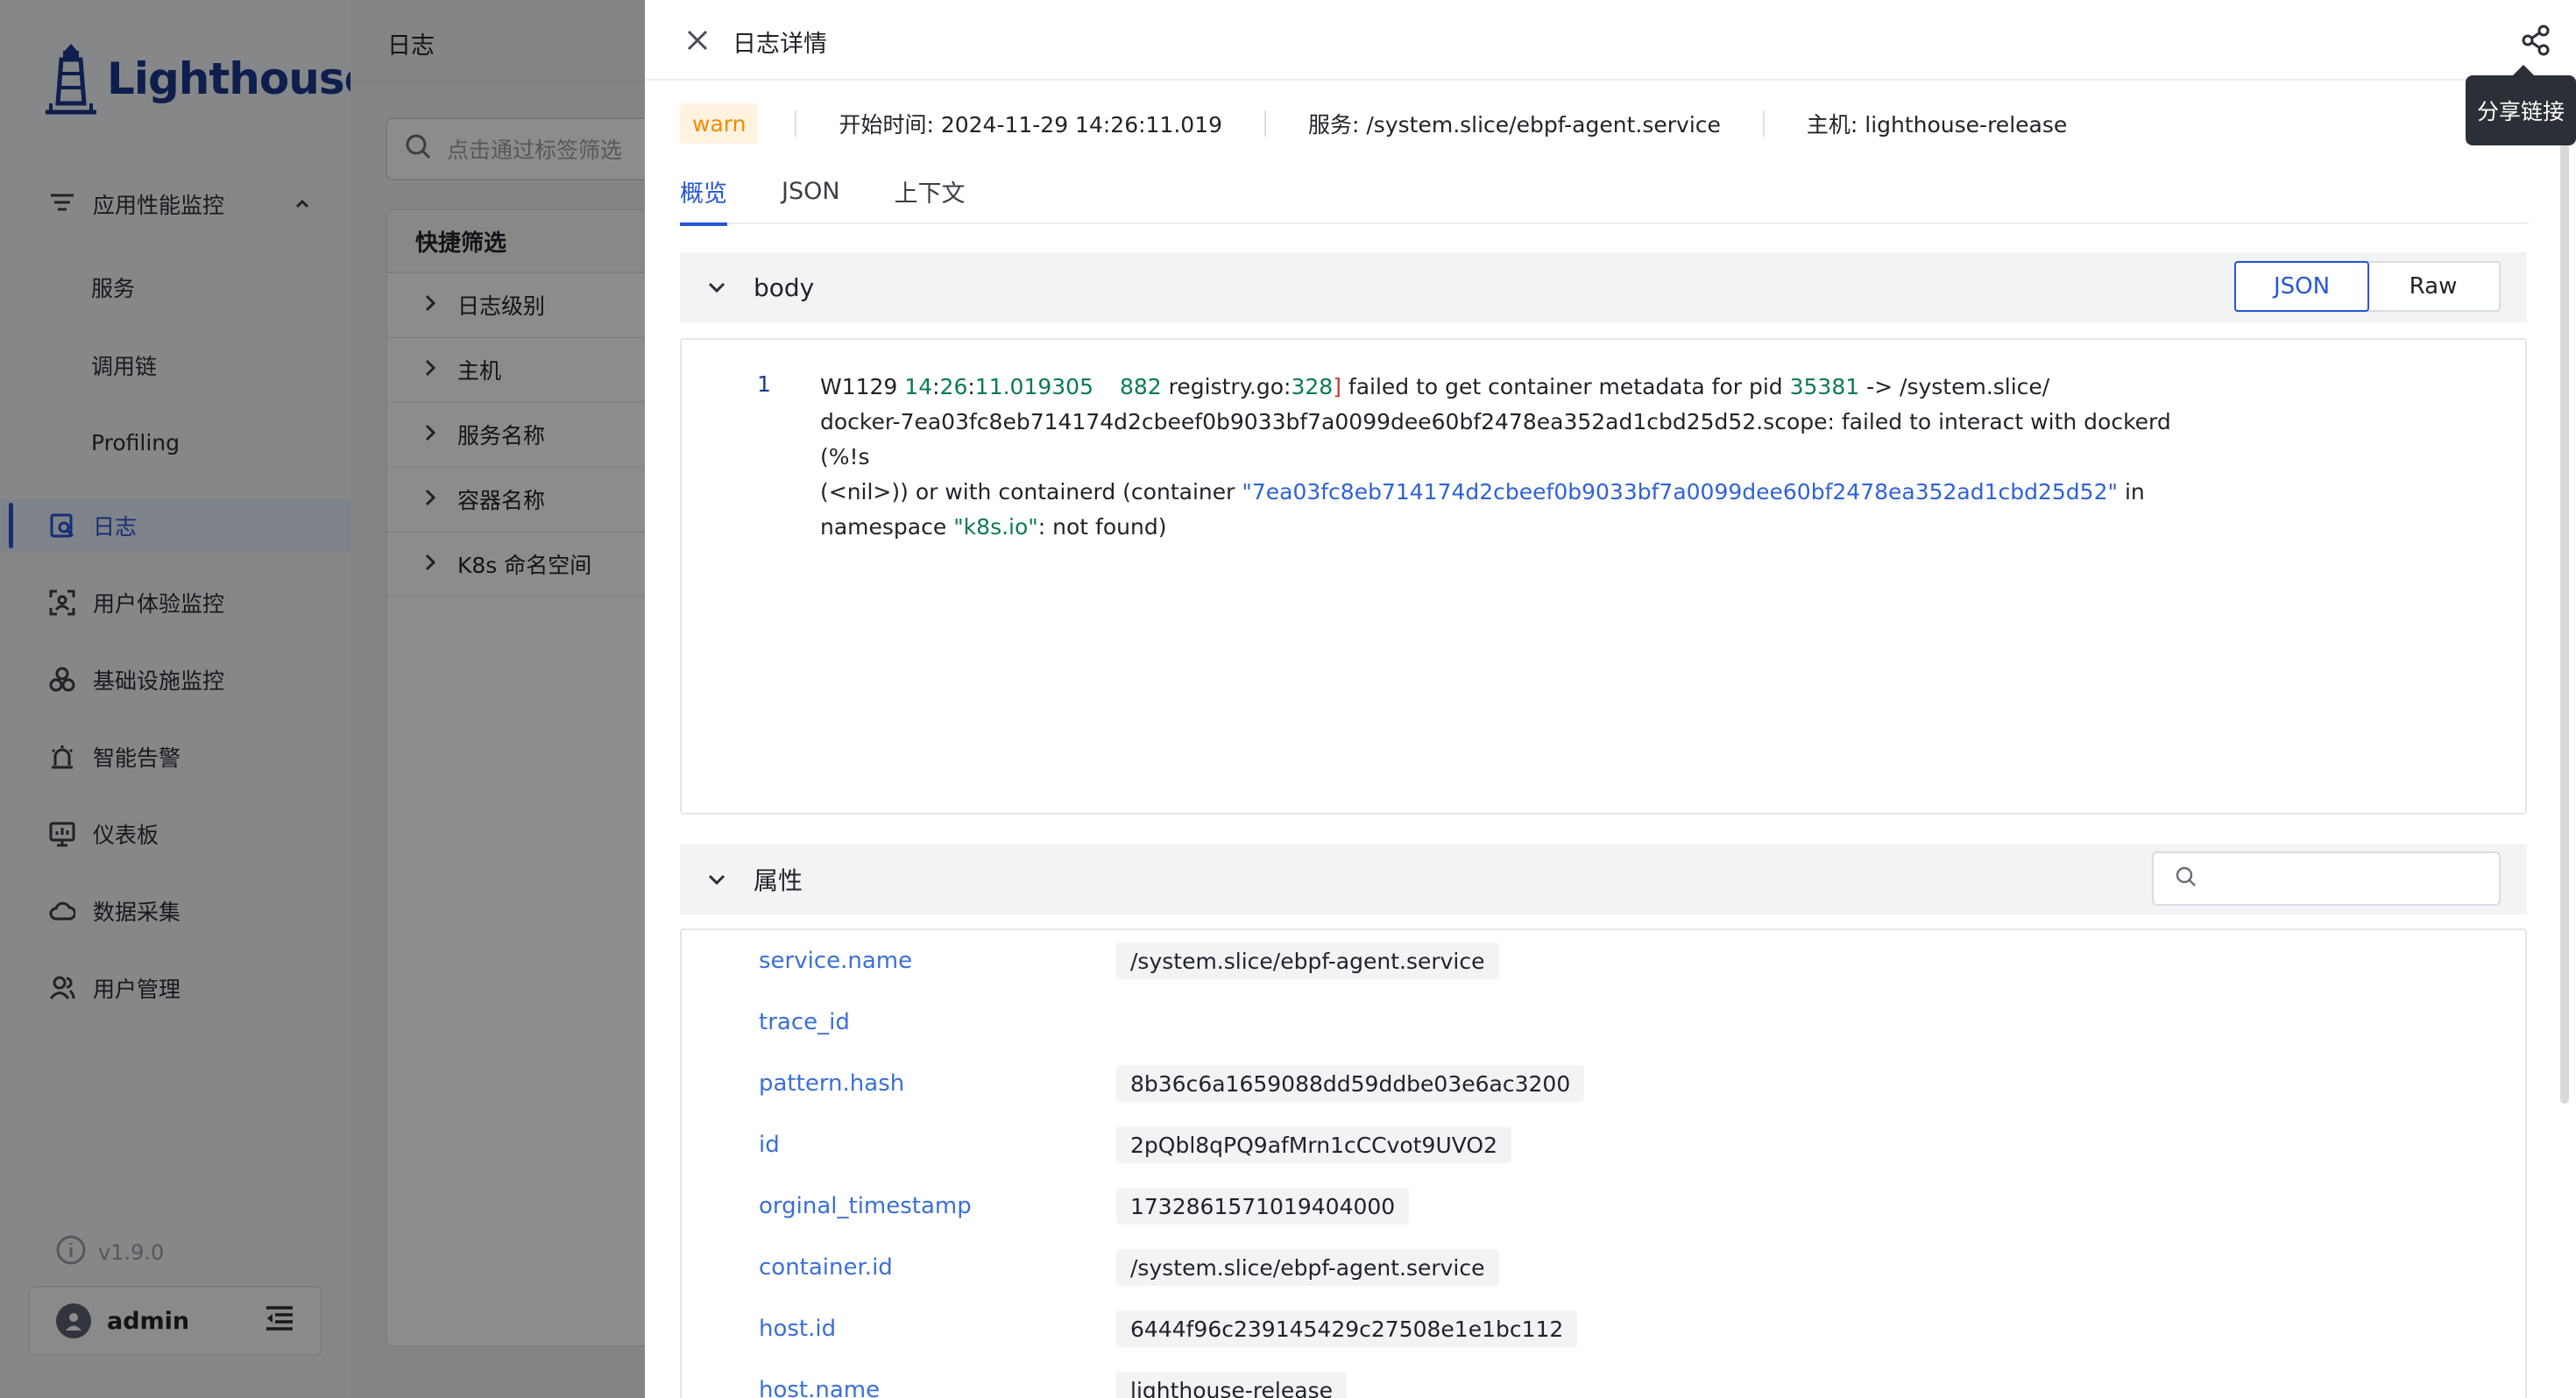 This screenshot has height=1398, width=2576. What do you see at coordinates (764, 384) in the screenshot?
I see `line-number: 1` at bounding box center [764, 384].